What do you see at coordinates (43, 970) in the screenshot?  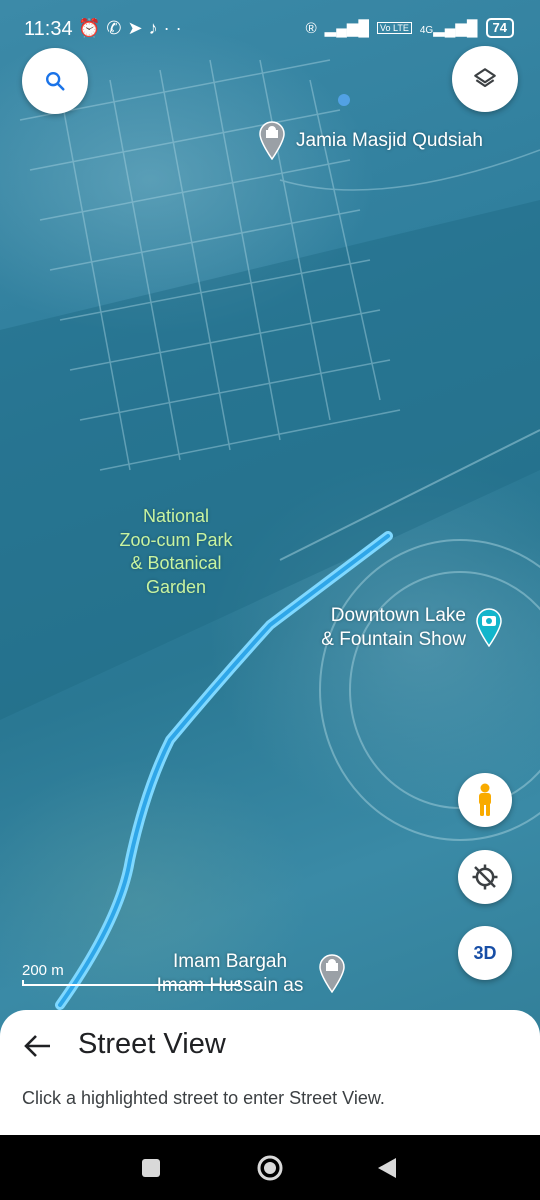 I see `scale-label: 200 m` at bounding box center [43, 970].